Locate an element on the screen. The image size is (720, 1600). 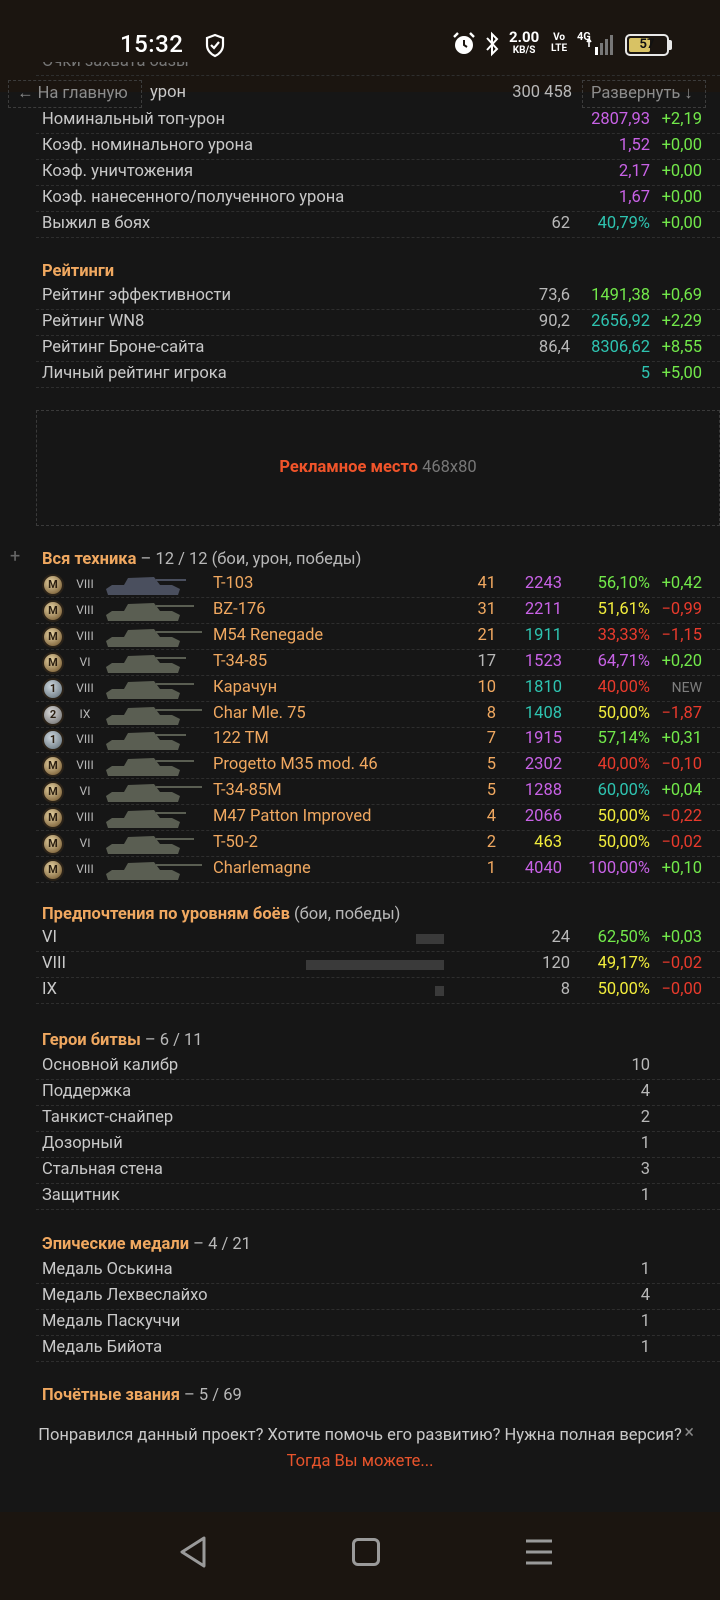
vehicle-name: Карачун is located at coordinates (245, 688).